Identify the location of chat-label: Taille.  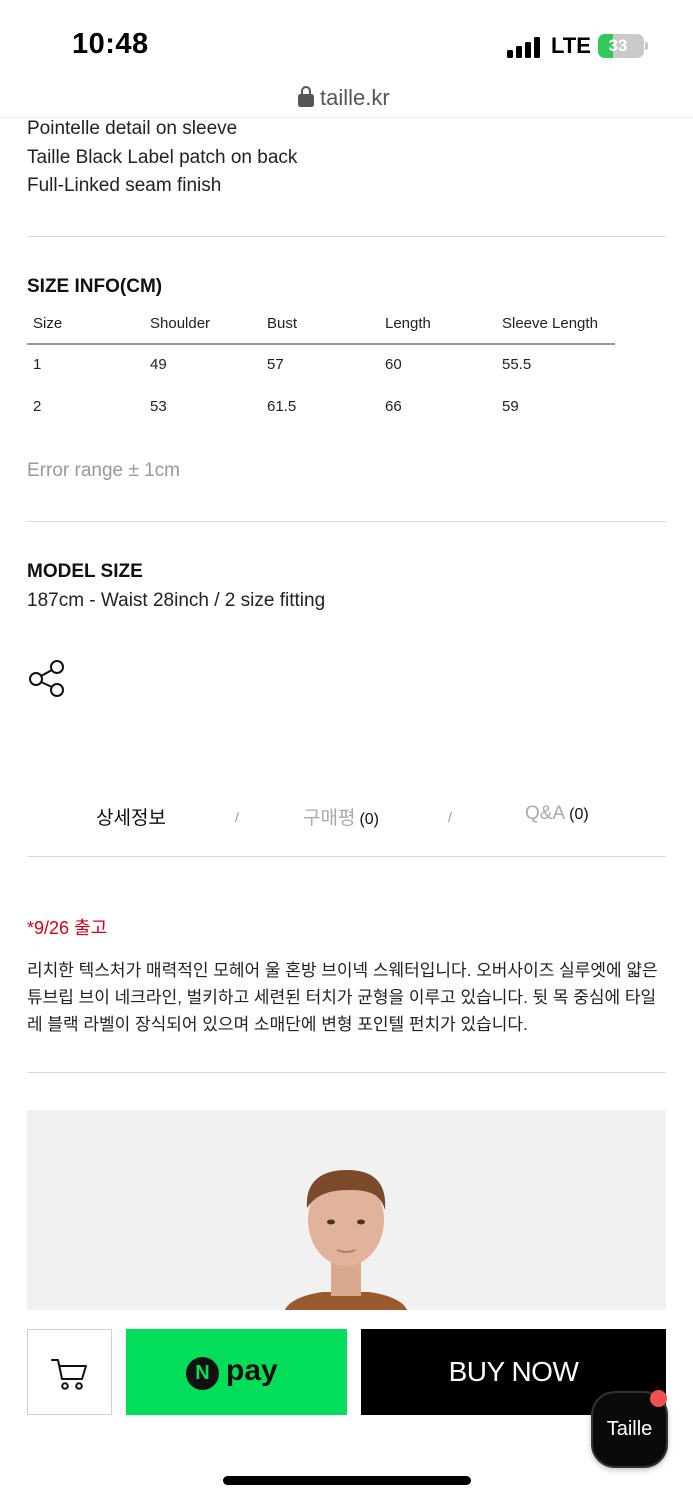
(629, 1429).